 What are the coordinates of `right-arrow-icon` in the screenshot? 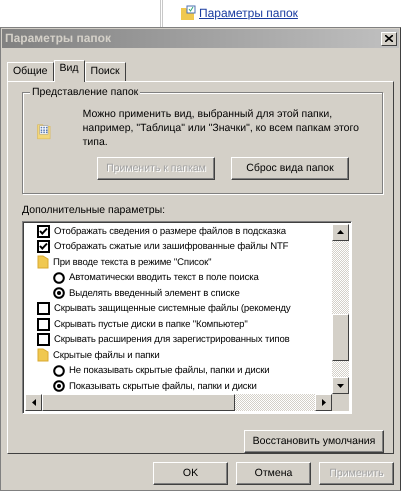 It's located at (324, 402).